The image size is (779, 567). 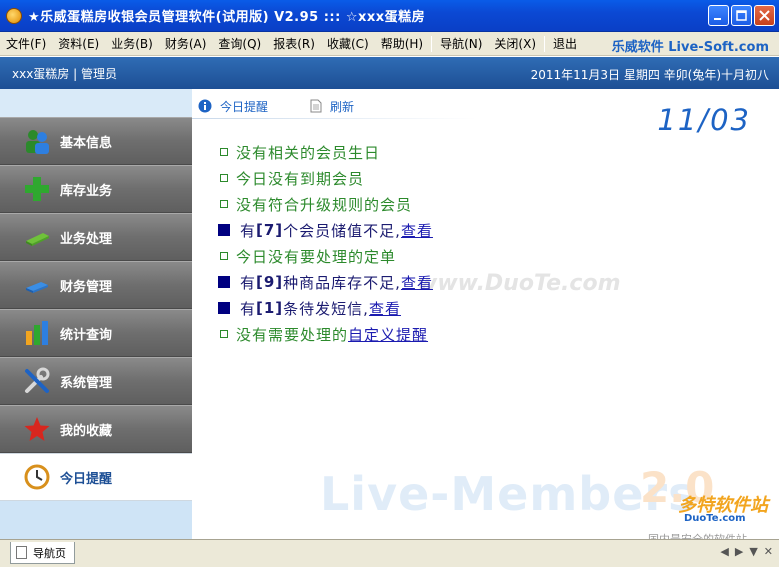 I want to click on menu-favorites: 收藏(C), so click(x=348, y=43).